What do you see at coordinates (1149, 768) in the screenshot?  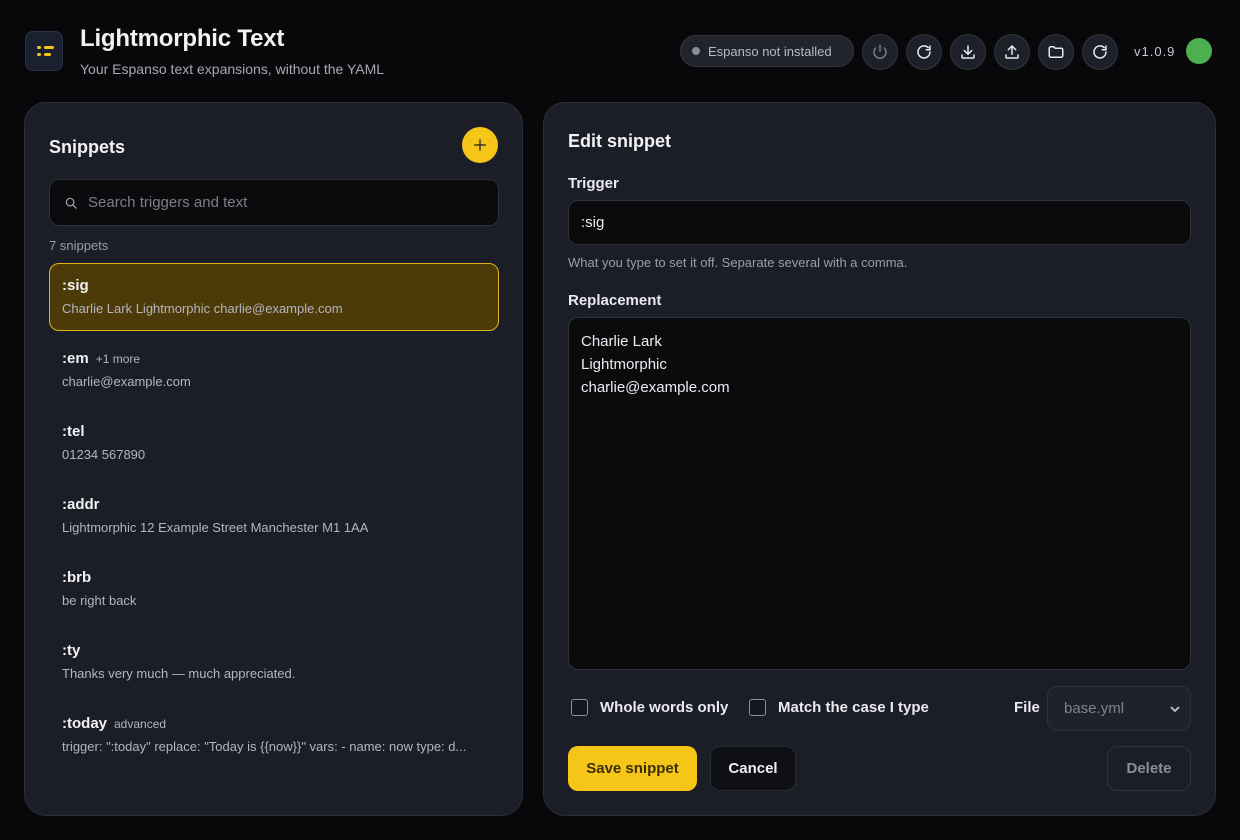 I see `delete-button: Delete` at bounding box center [1149, 768].